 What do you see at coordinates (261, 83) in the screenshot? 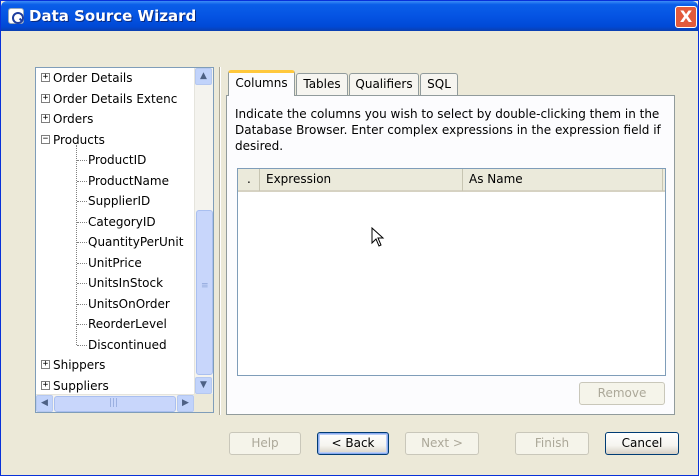
I see `tab-columns: Columns` at bounding box center [261, 83].